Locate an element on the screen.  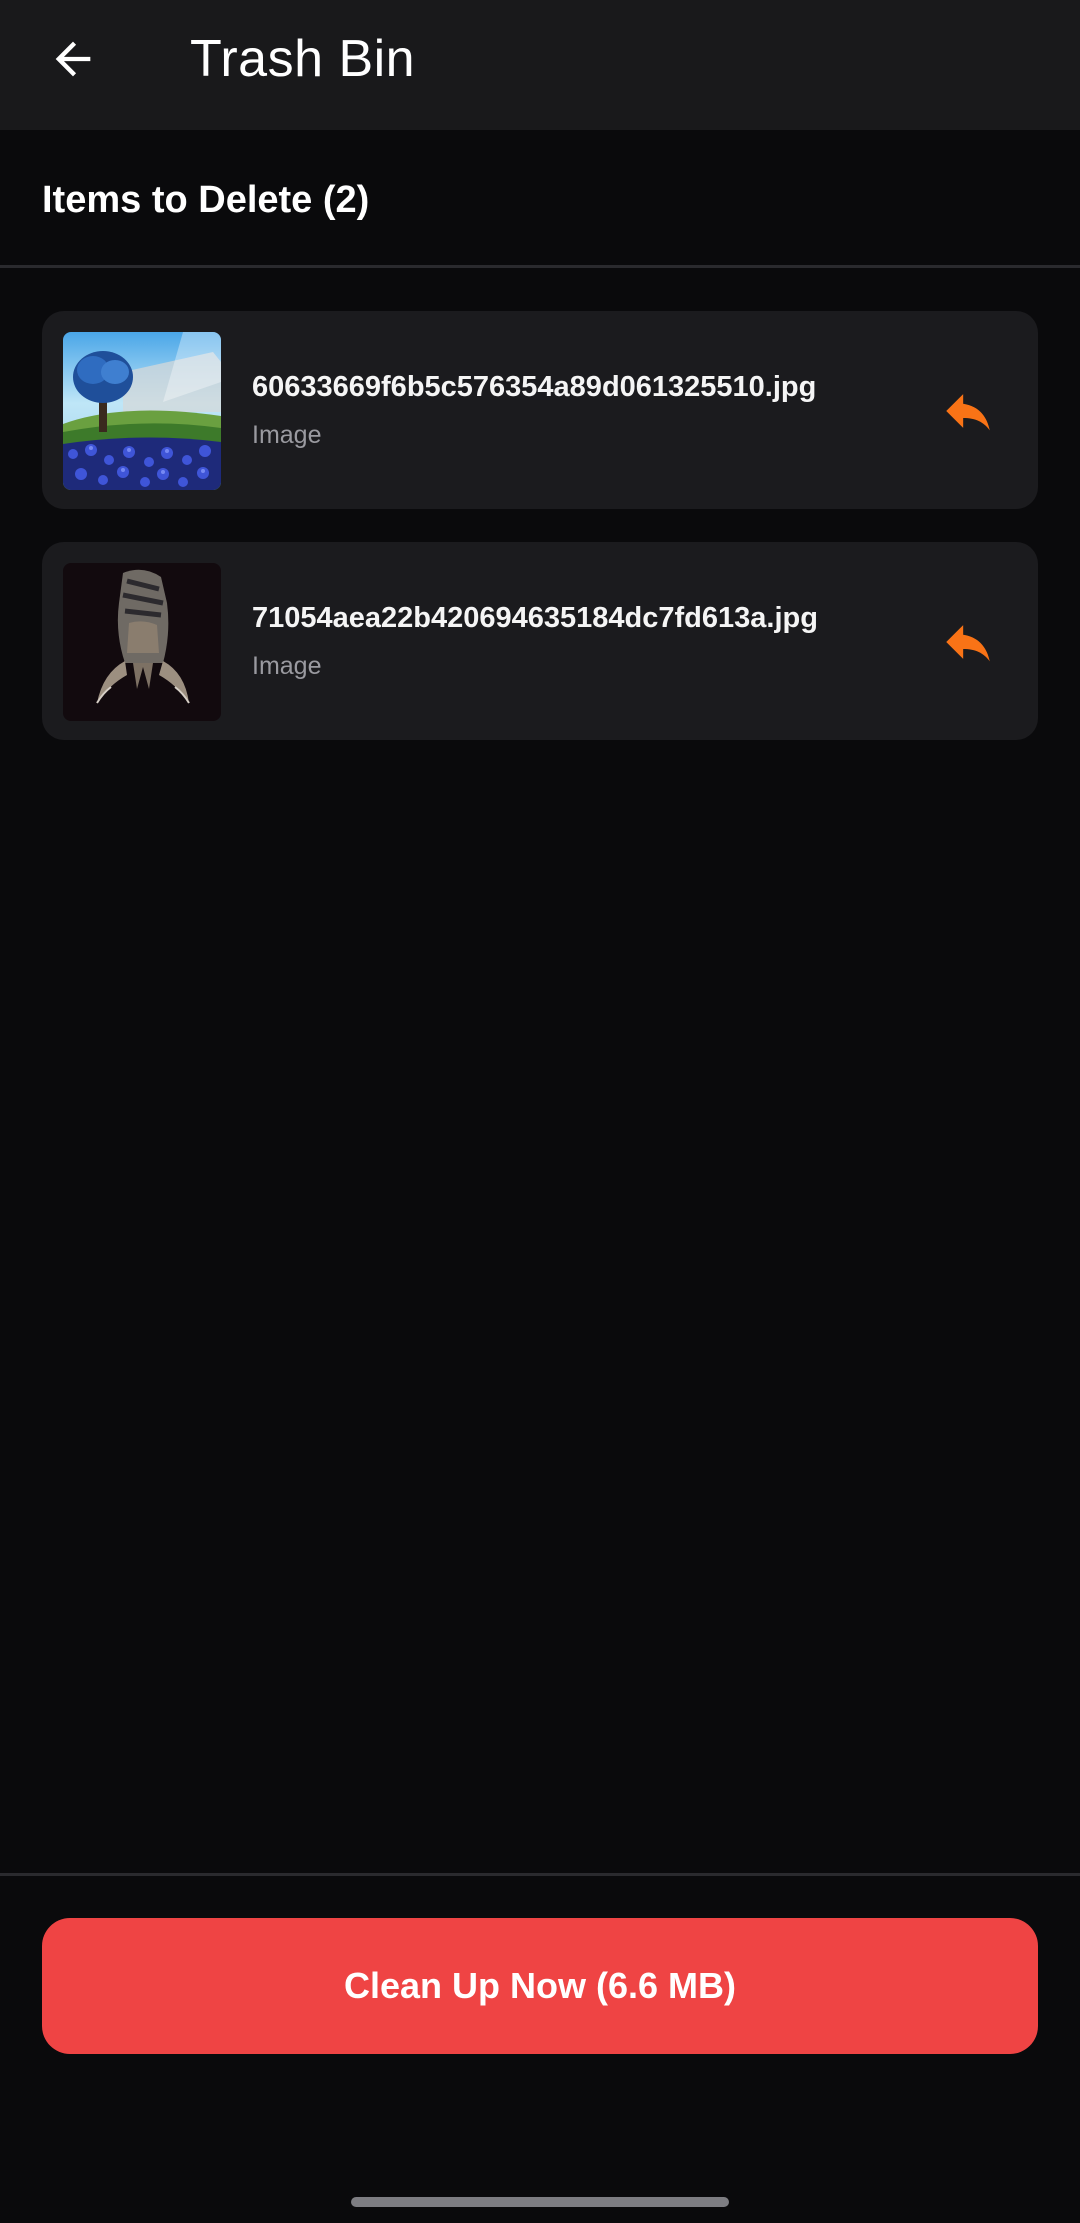
header-divider is located at coordinates (540, 266).